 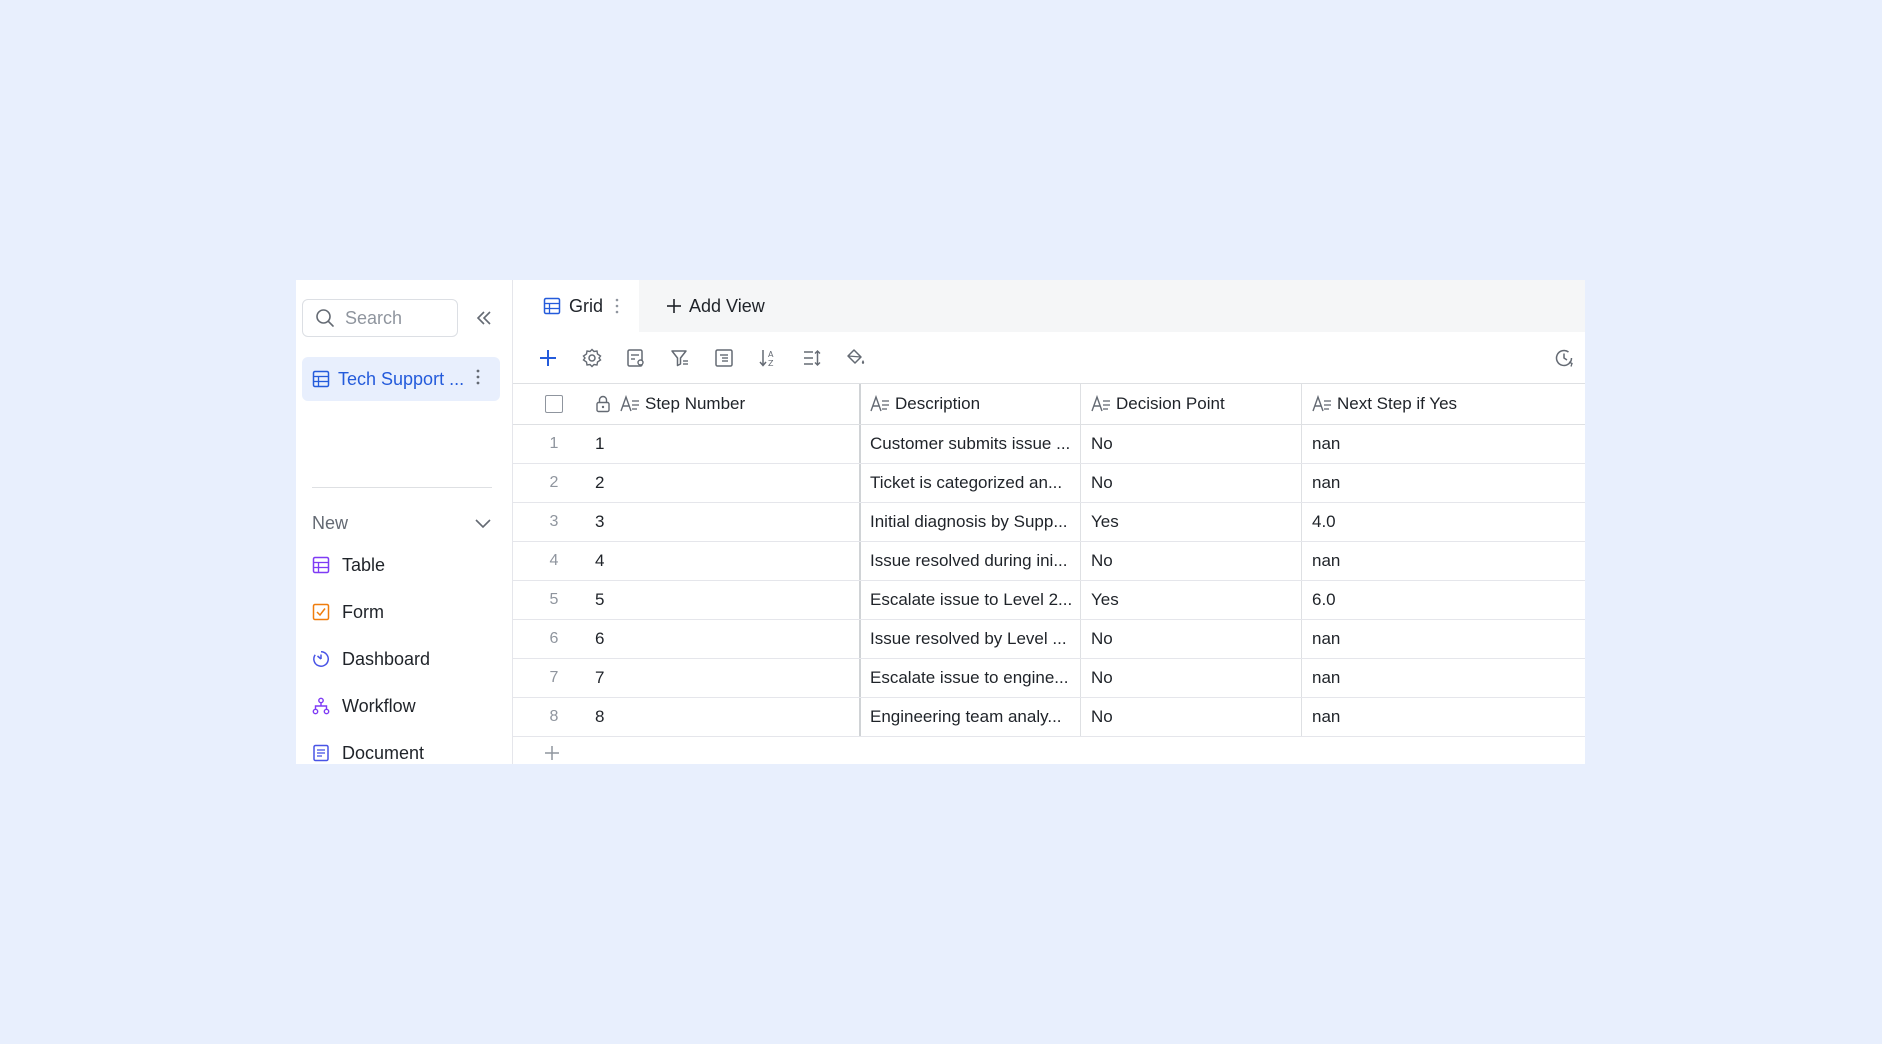 I want to click on field-settings-button, so click(x=636, y=358).